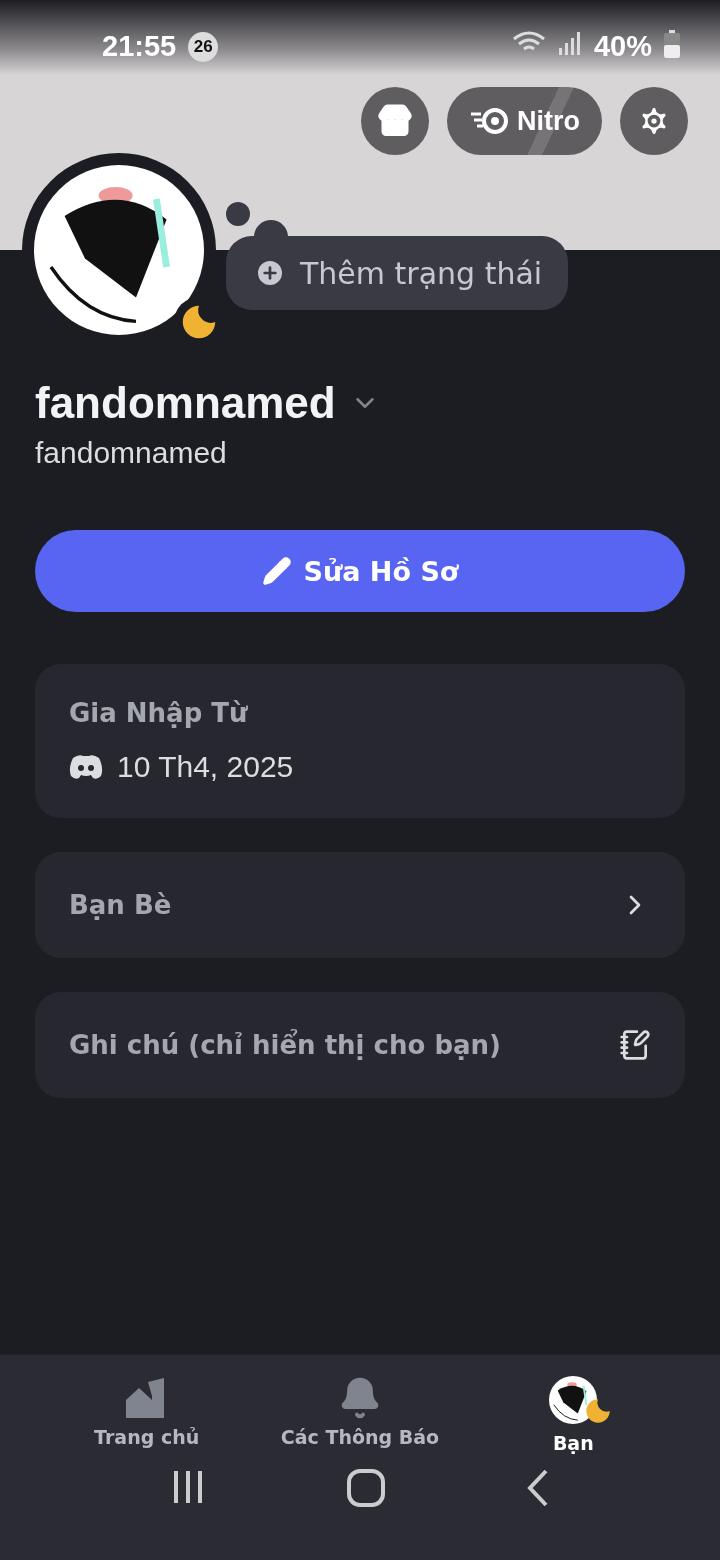 Image resolution: width=720 pixels, height=1560 pixels. Describe the element at coordinates (360, 905) in the screenshot. I see `friends-row: Bạn Bè` at that location.